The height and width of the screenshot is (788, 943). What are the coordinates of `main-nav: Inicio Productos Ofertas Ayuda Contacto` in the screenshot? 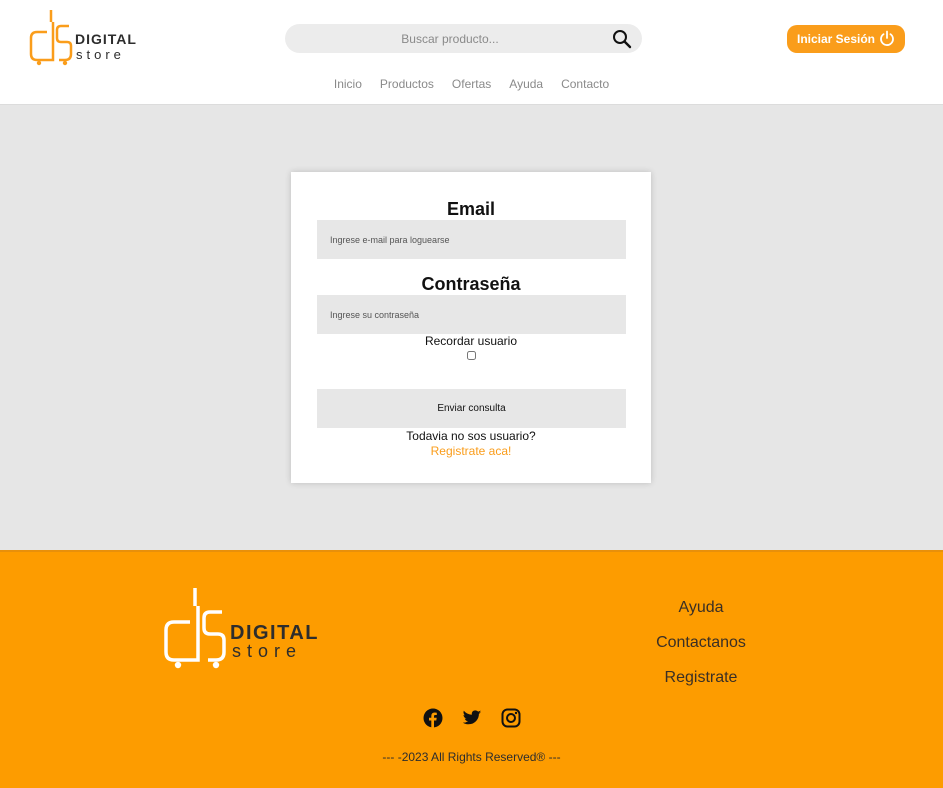 It's located at (471, 84).